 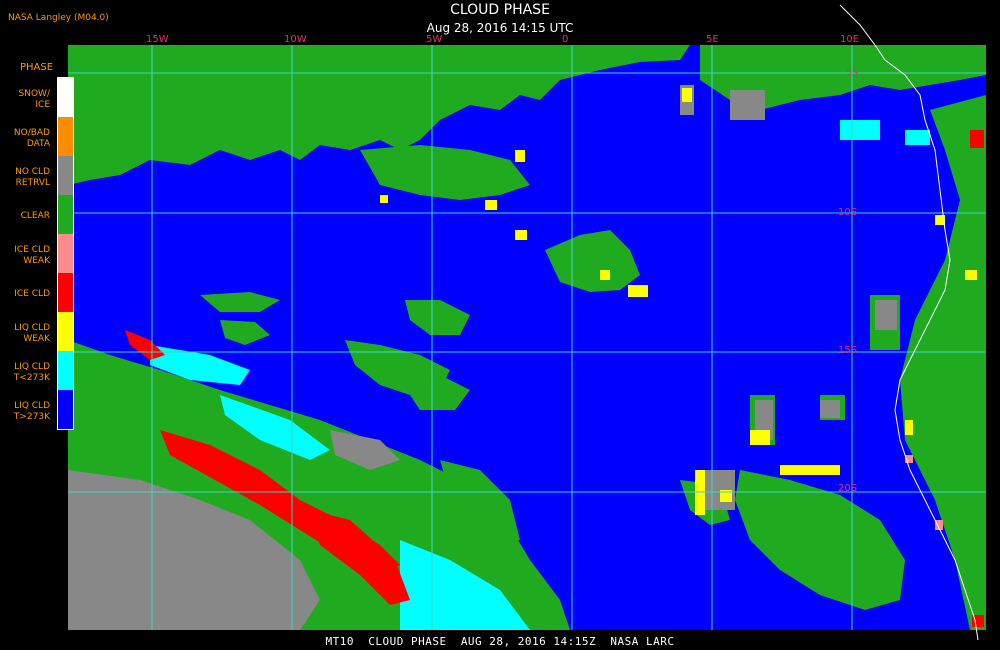 What do you see at coordinates (32, 177) in the screenshot?
I see `legend-label-no-cld-retrvl: NO CLD RETRVL` at bounding box center [32, 177].